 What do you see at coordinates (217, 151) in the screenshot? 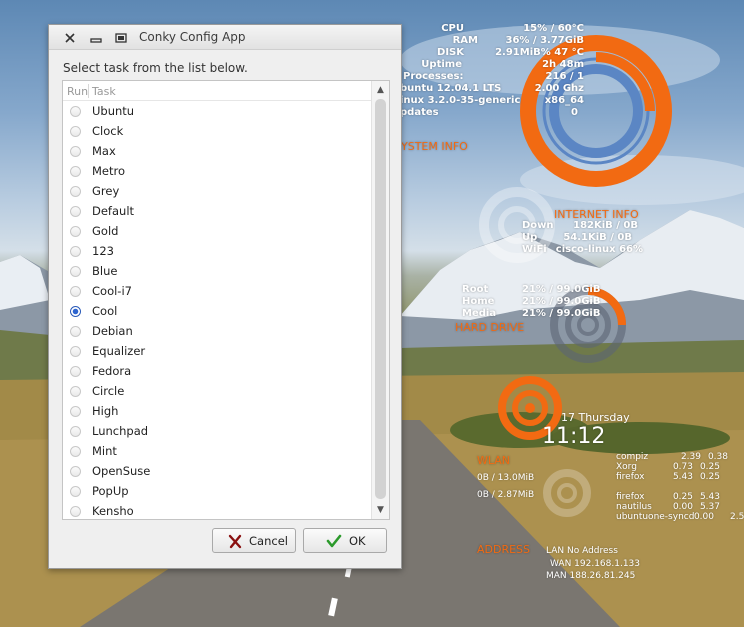
I see `task-row: Max` at bounding box center [217, 151].